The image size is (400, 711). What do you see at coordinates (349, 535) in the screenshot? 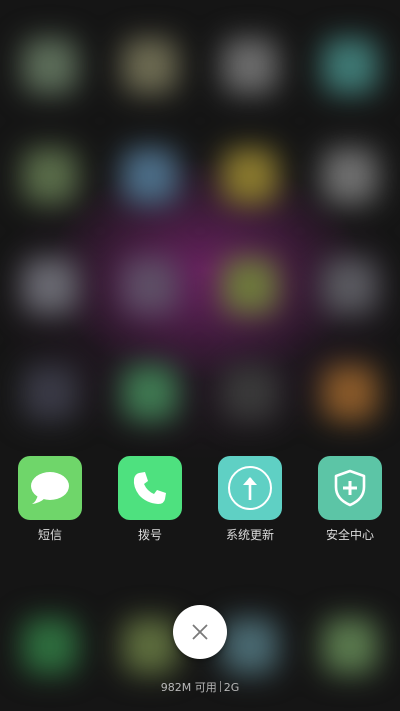
I see `app-label: 安全中心` at bounding box center [349, 535].